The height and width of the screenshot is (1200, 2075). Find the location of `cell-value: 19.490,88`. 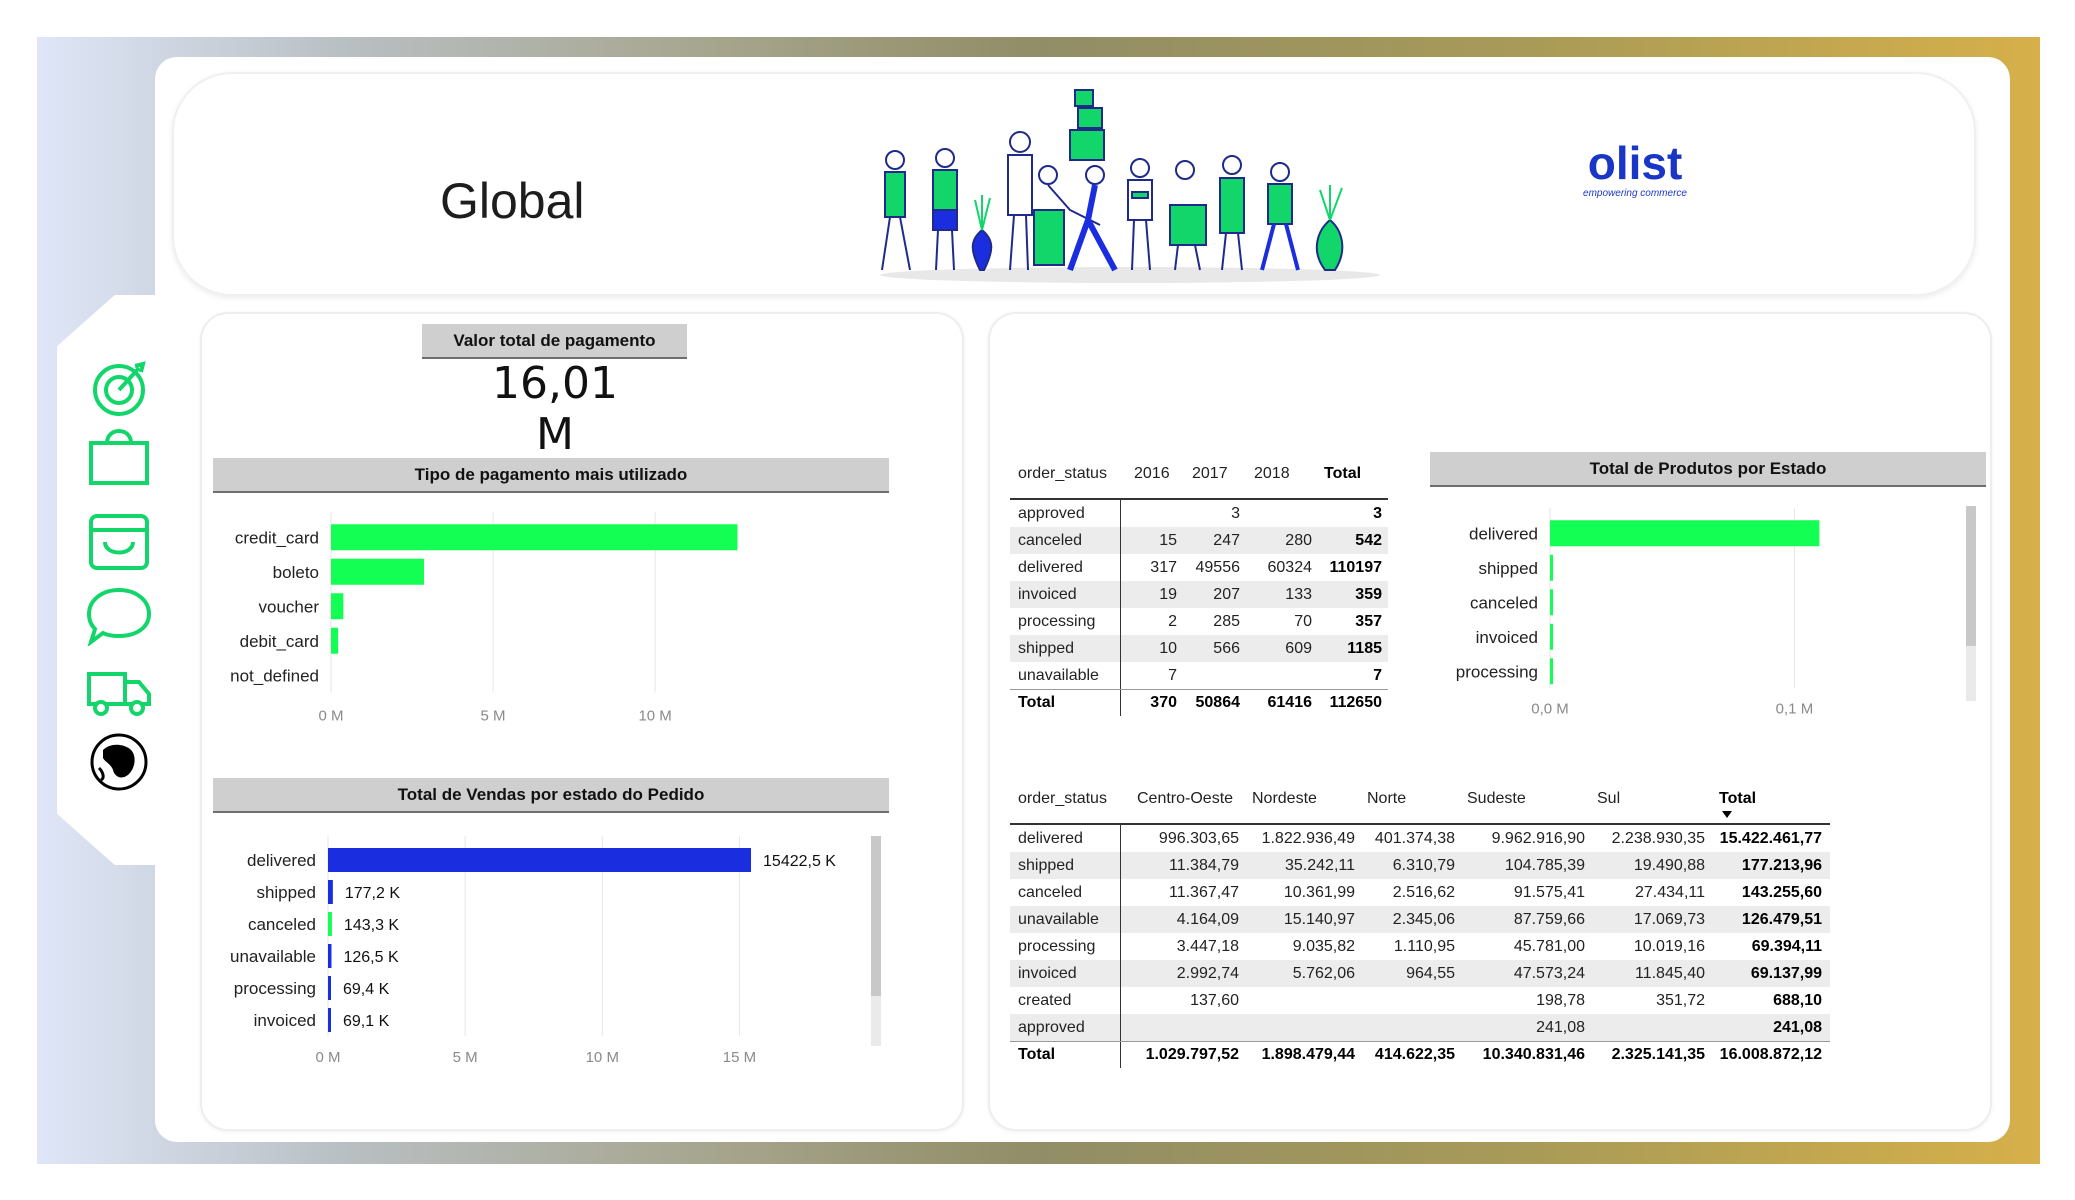

cell-value: 19.490,88 is located at coordinates (1669, 865).